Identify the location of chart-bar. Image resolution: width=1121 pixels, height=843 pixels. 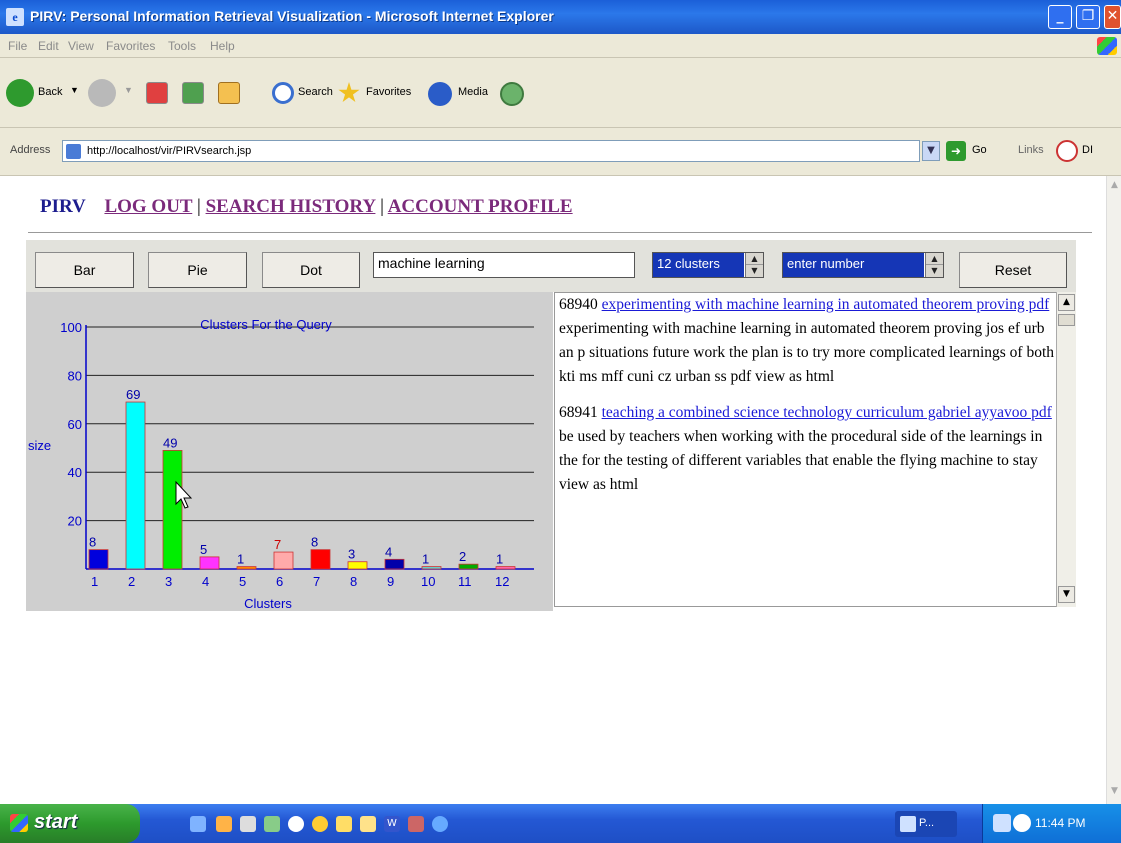
(98, 559).